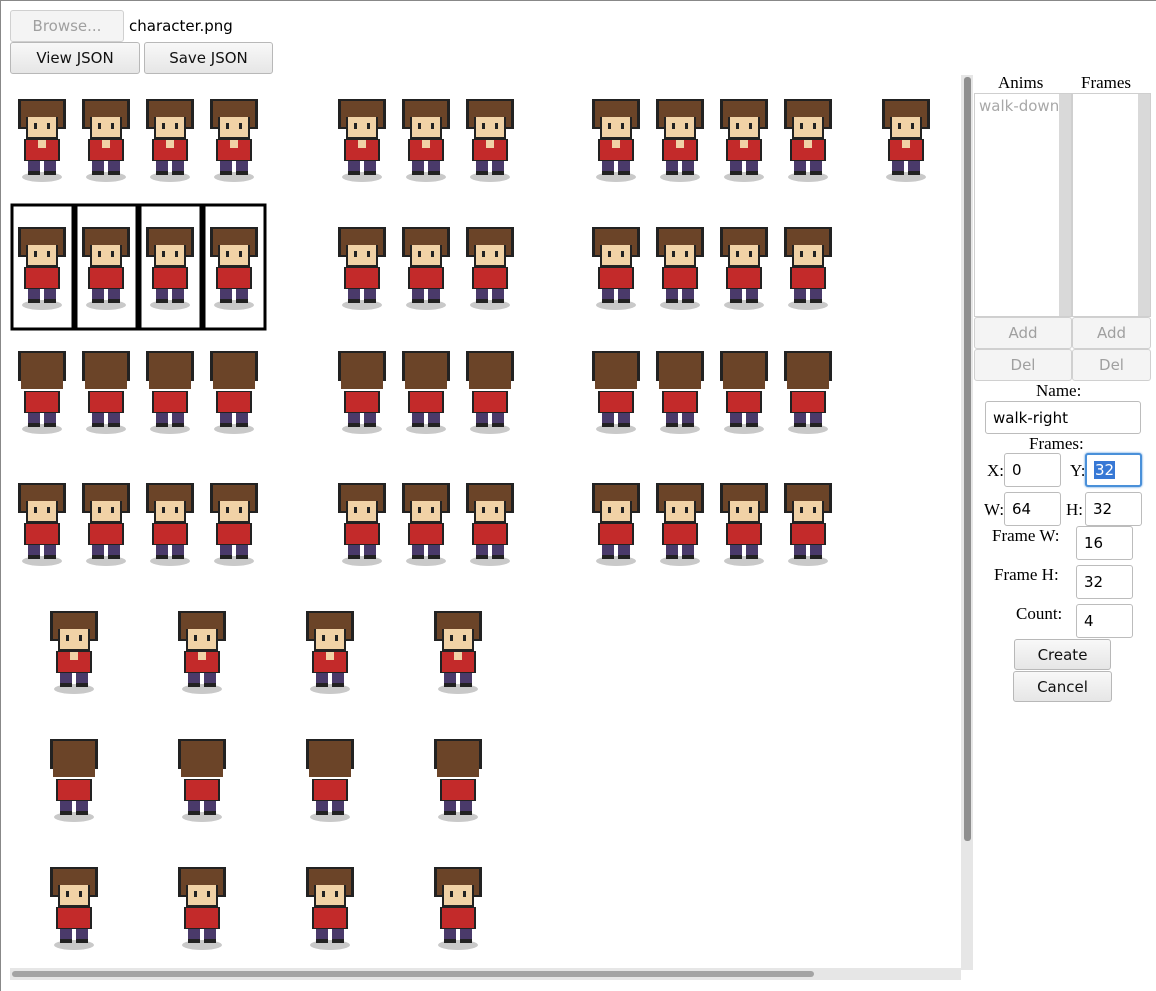 The height and width of the screenshot is (991, 1156). I want to click on frames-header: Frames, so click(1106, 82).